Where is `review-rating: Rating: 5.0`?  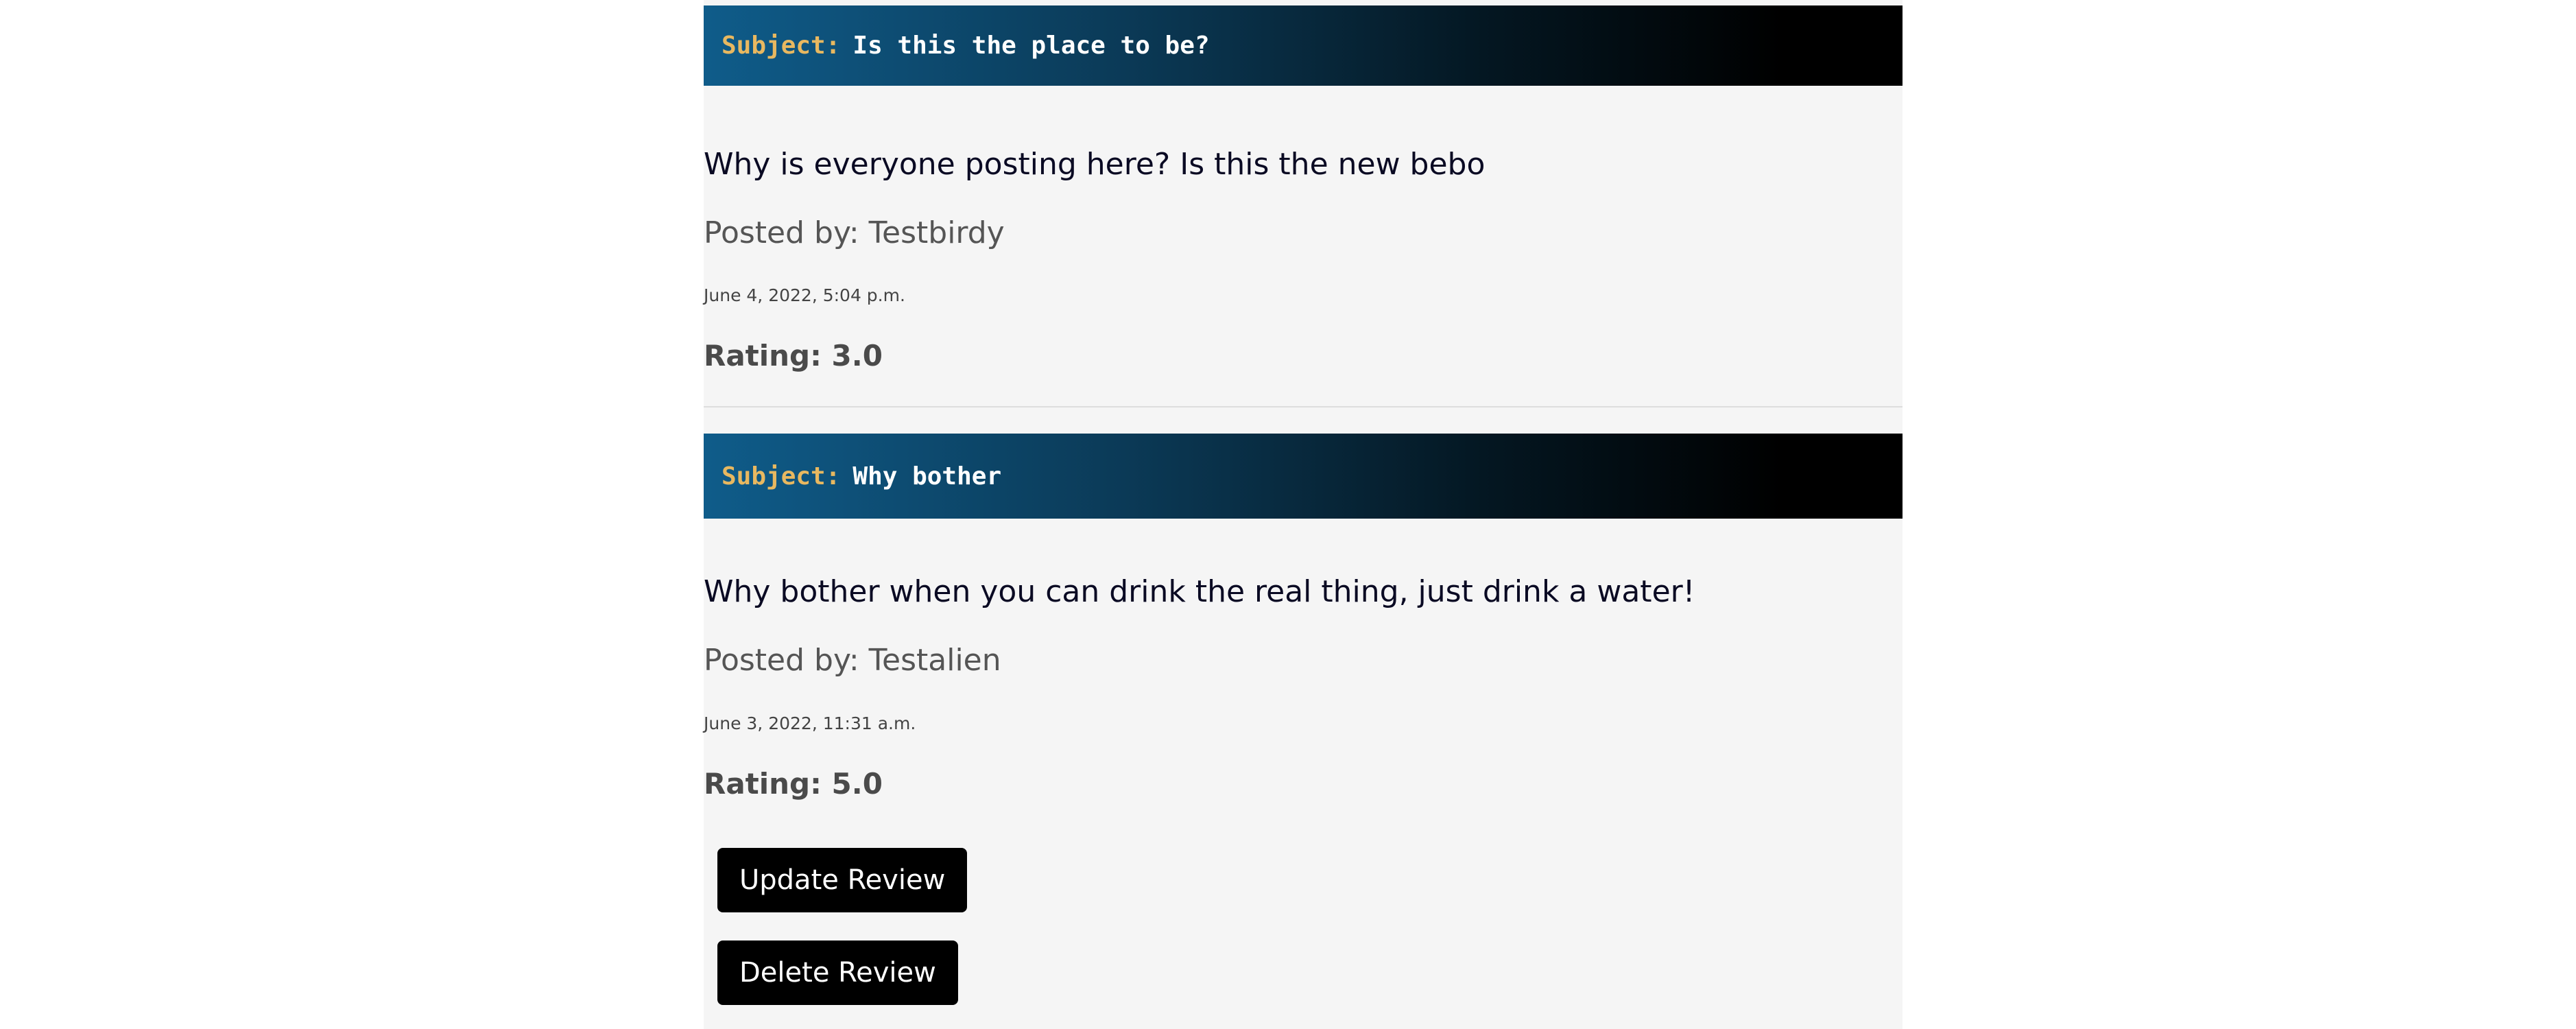
review-rating: Rating: 5.0 is located at coordinates (793, 784).